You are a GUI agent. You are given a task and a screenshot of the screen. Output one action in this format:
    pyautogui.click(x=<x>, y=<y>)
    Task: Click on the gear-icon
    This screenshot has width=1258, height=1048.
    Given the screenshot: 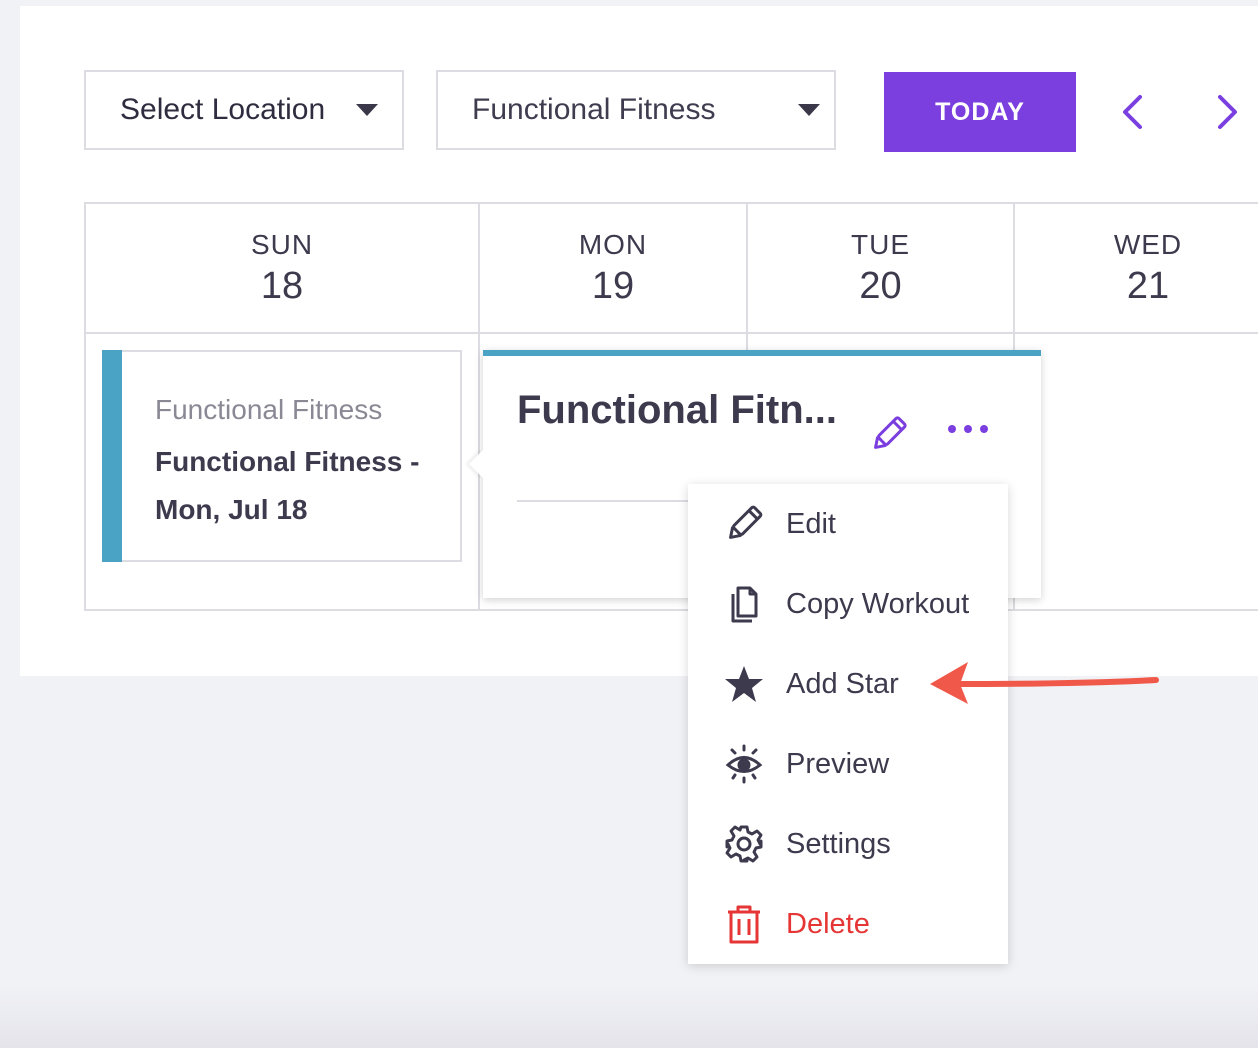 What is the action you would take?
    pyautogui.click(x=744, y=844)
    